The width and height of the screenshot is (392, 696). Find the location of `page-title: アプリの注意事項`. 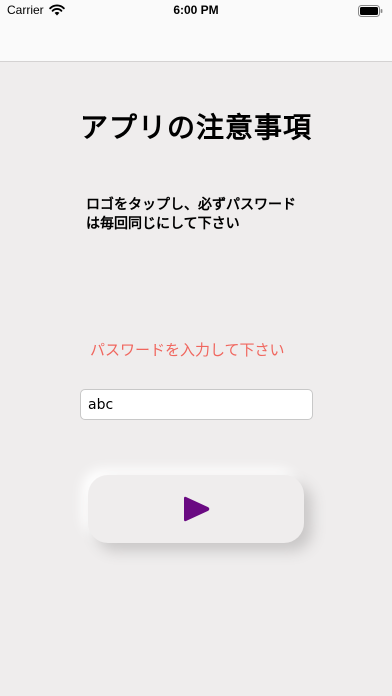

page-title: アプリの注意事項 is located at coordinates (195, 127).